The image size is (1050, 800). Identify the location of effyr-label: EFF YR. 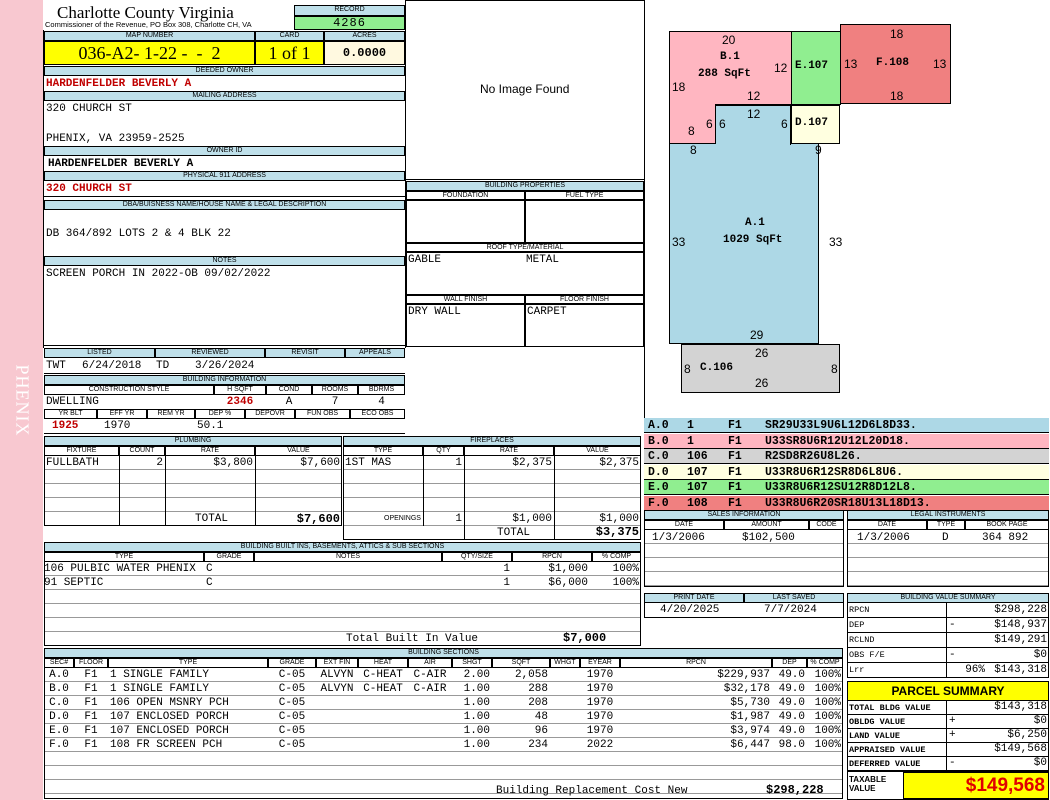
(122, 414).